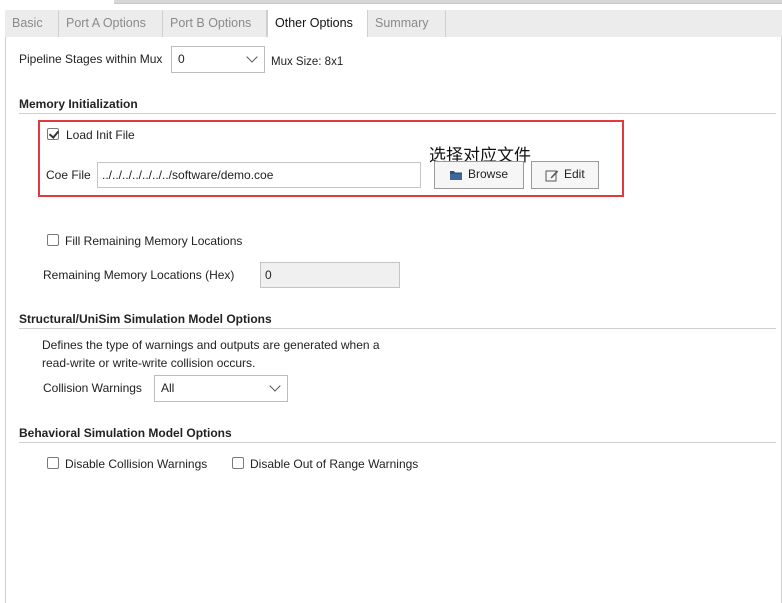  Describe the element at coordinates (448, 2) in the screenshot. I see `window-top-strip` at that location.